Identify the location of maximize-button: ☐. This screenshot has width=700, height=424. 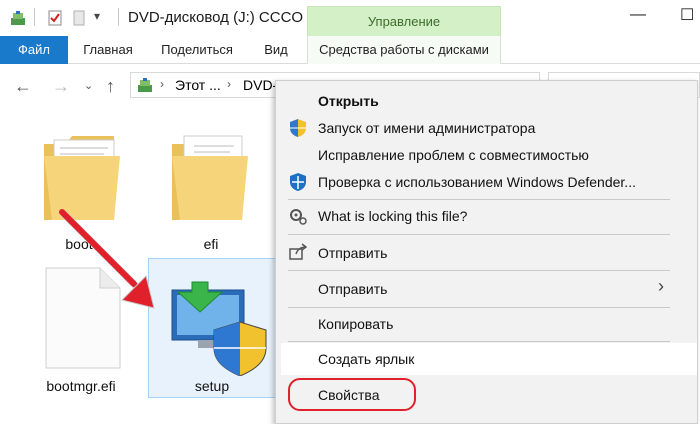
(687, 15).